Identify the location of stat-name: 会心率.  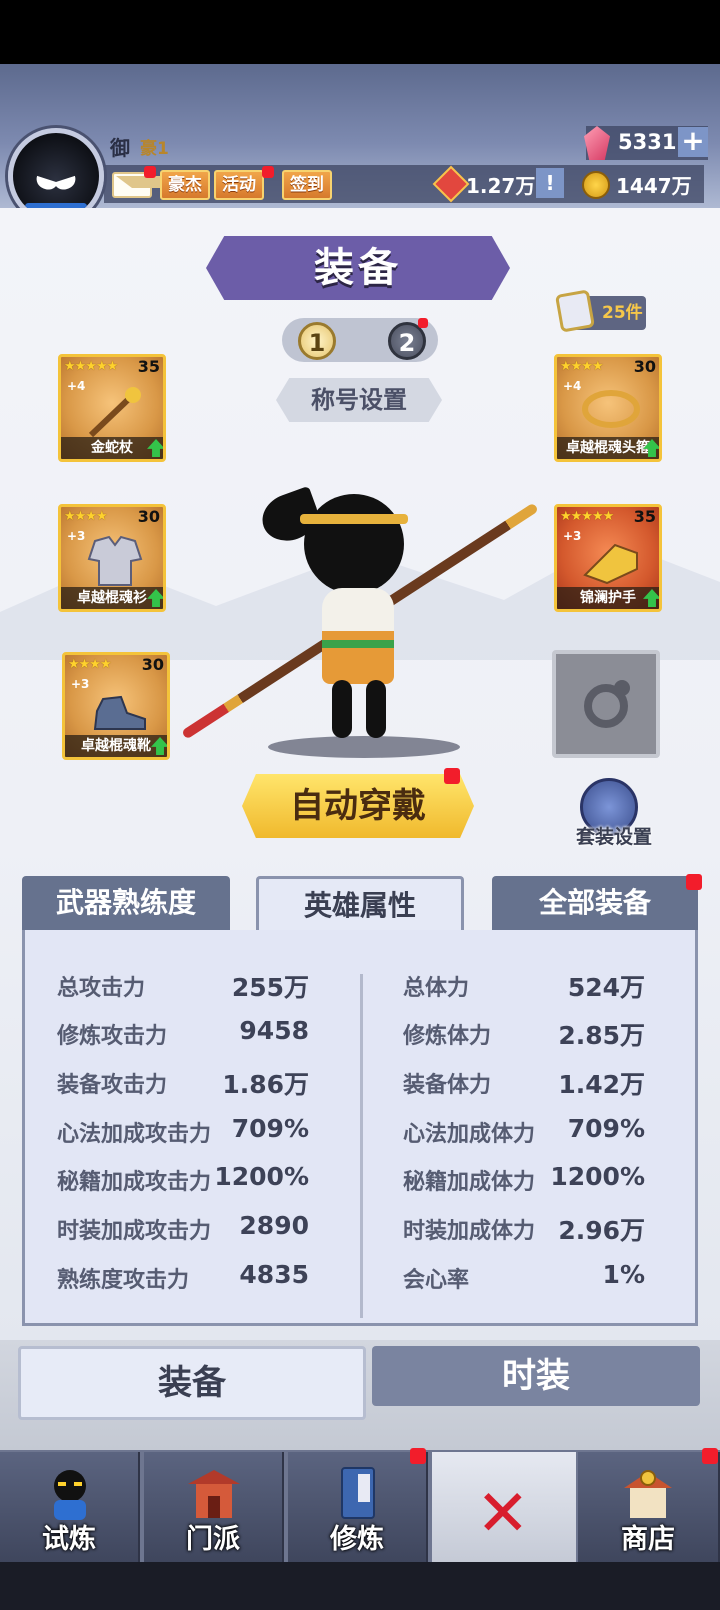
(436, 1280).